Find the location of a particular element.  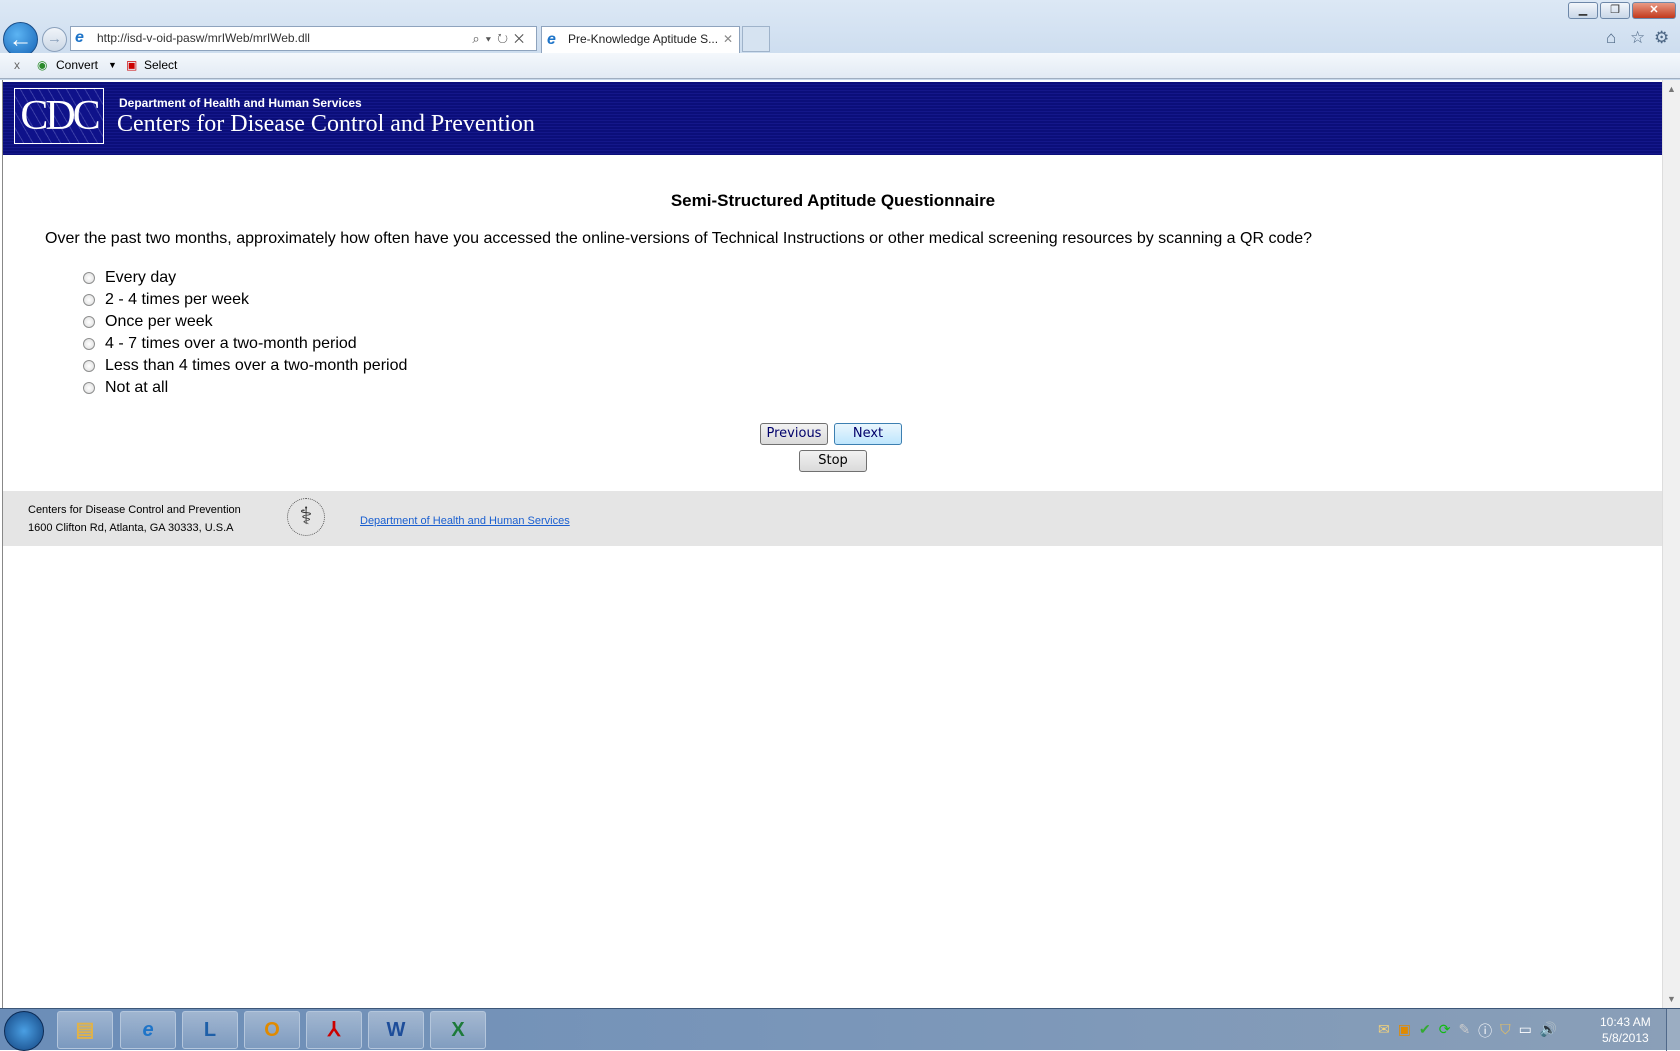

page-title: Semi-Structured Aptitude Questionnaire is located at coordinates (833, 200).